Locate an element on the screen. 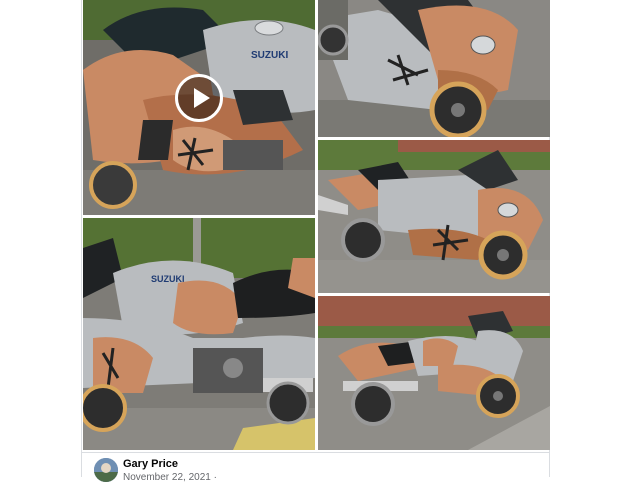  motorcycle-front-image is located at coordinates (434, 68).